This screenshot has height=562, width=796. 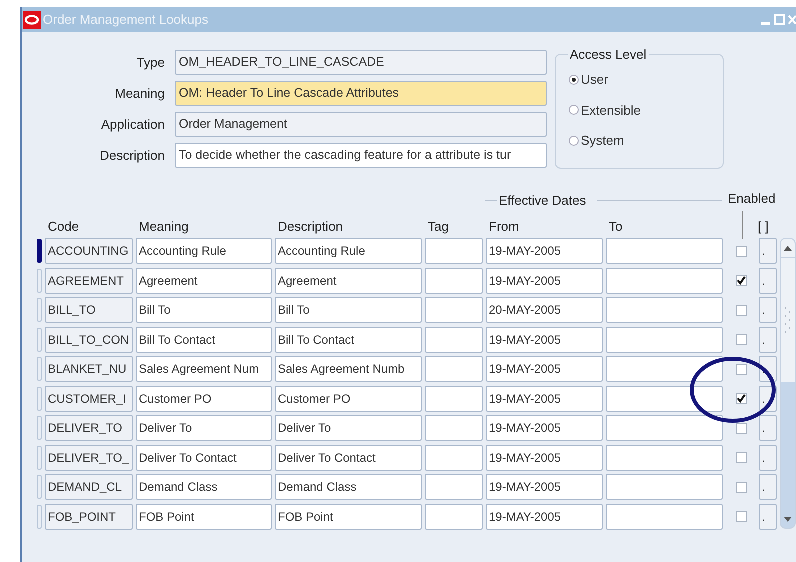 I want to click on field-label: Application, so click(x=132, y=125).